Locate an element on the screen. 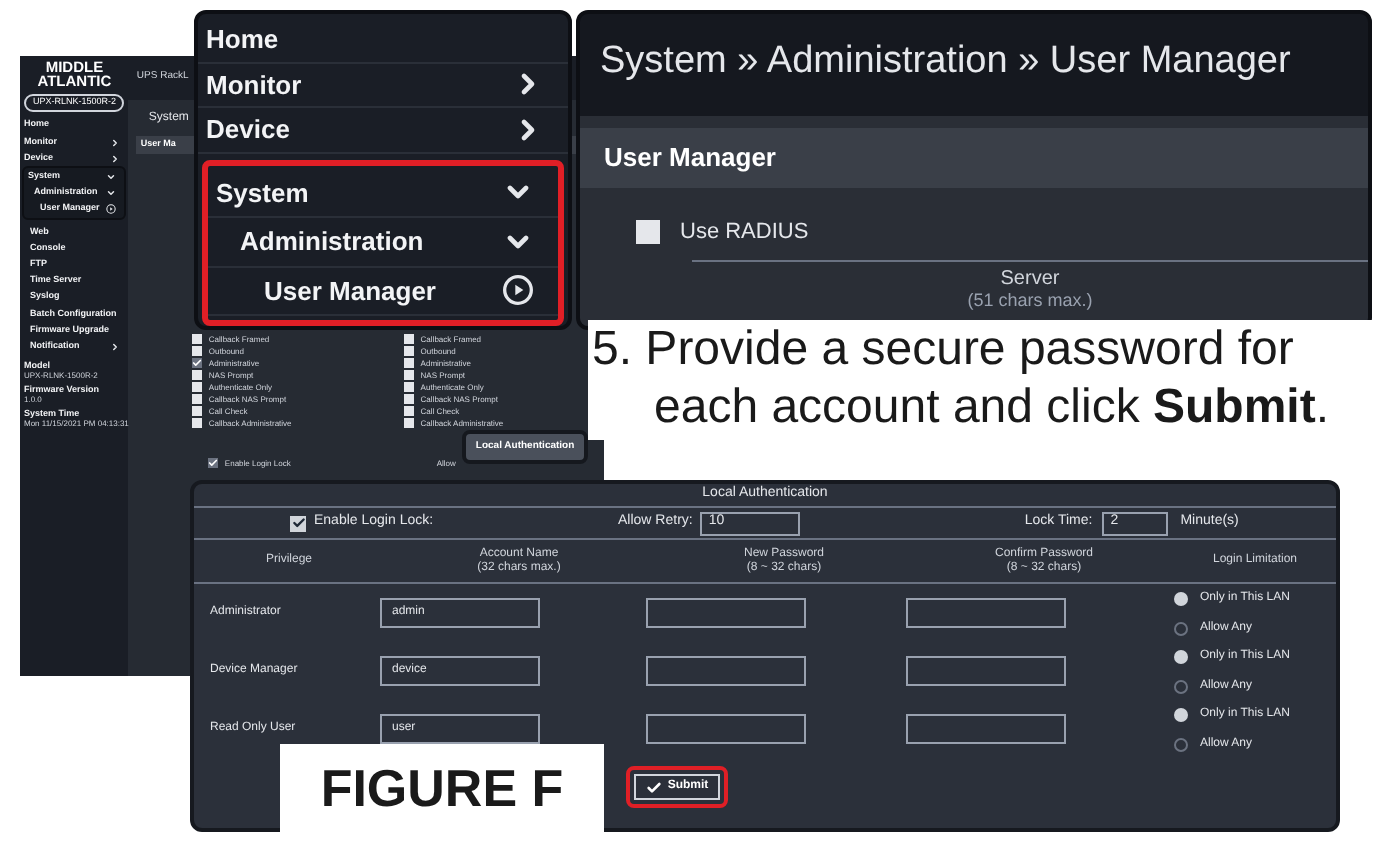 The width and height of the screenshot is (1382, 844). nav-item: Device is located at coordinates (383, 130).